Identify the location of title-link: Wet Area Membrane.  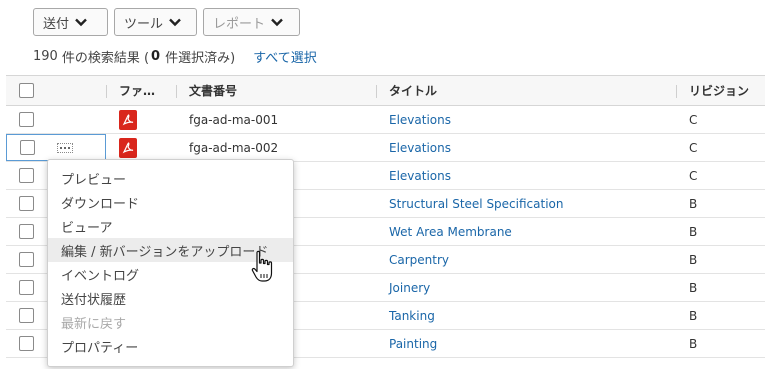
(450, 232).